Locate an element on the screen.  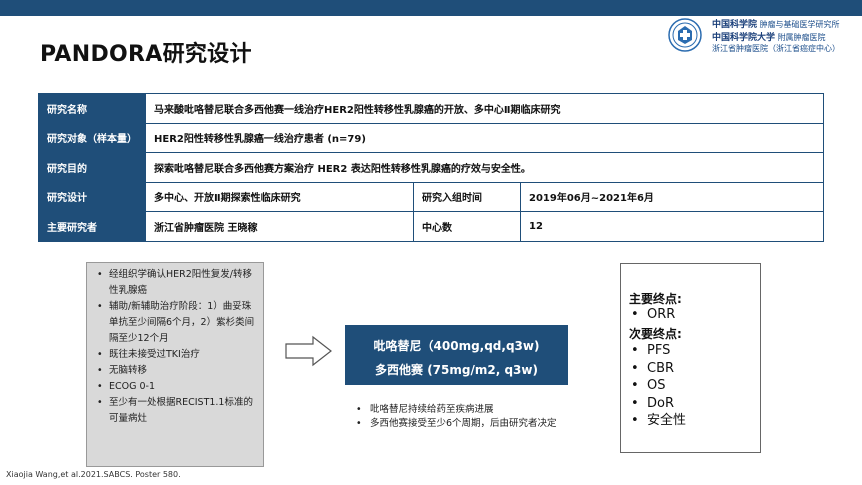
hospital-seal-icon is located at coordinates (685, 35).